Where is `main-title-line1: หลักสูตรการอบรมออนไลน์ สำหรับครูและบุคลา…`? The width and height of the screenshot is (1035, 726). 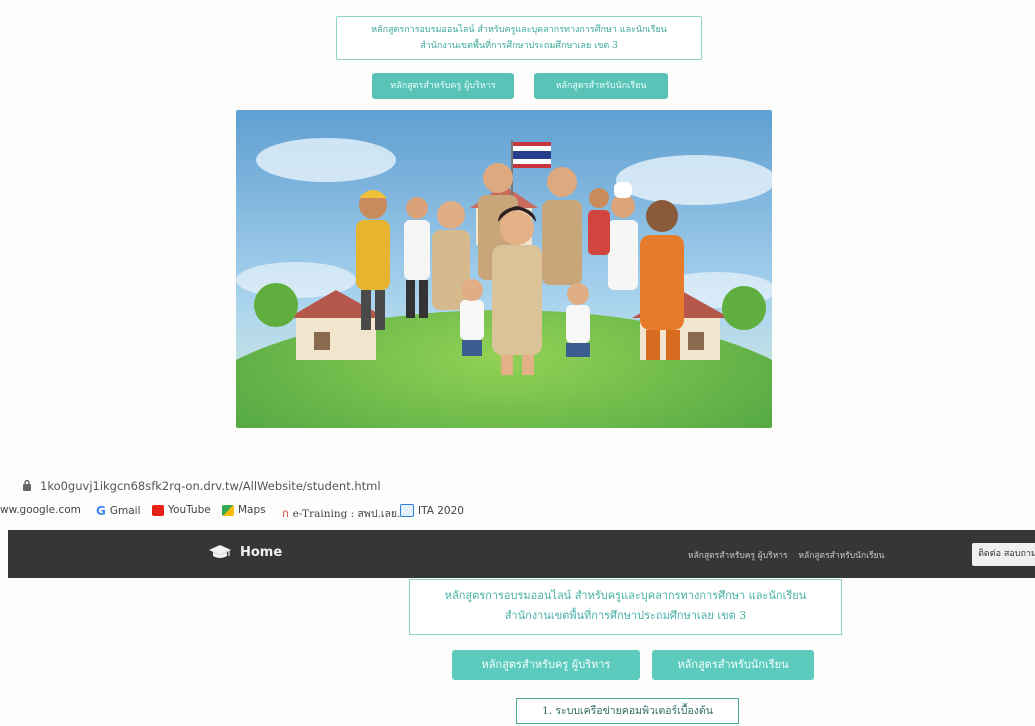 main-title-line1: หลักสูตรการอบรมออนไลน์ สำหรับครูและบุคลา… is located at coordinates (625, 595).